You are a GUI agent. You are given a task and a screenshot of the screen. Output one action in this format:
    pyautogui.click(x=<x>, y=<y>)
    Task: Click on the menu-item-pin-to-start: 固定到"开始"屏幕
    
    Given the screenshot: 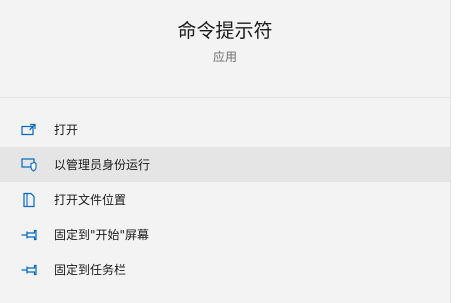 What is the action you would take?
    pyautogui.click(x=225, y=234)
    